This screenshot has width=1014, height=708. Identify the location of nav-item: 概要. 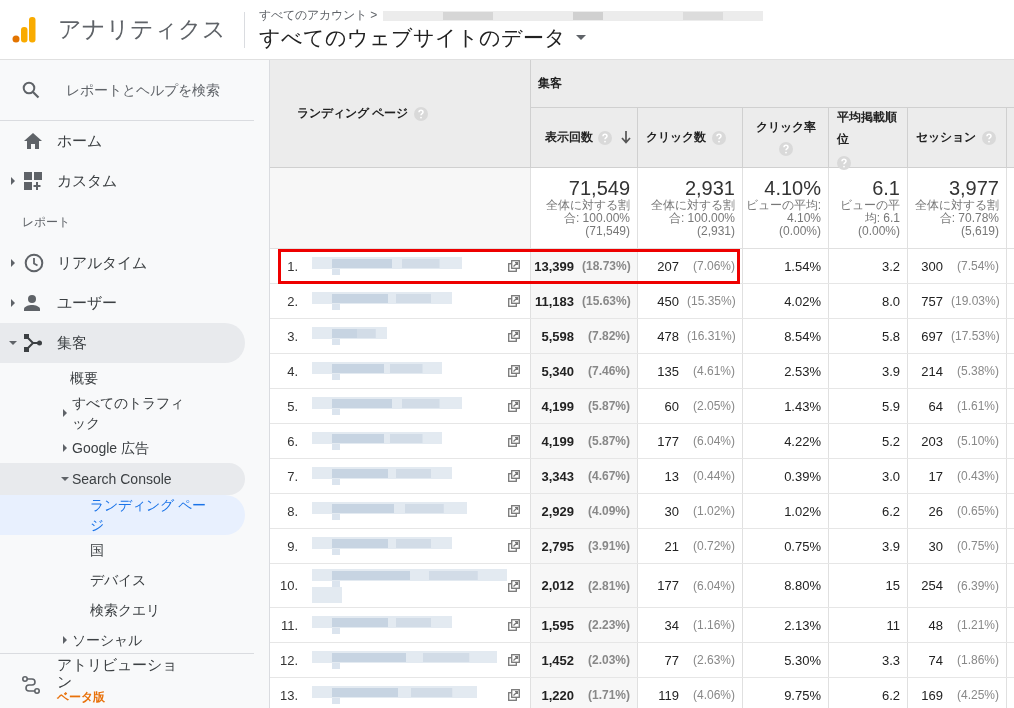
(122, 378).